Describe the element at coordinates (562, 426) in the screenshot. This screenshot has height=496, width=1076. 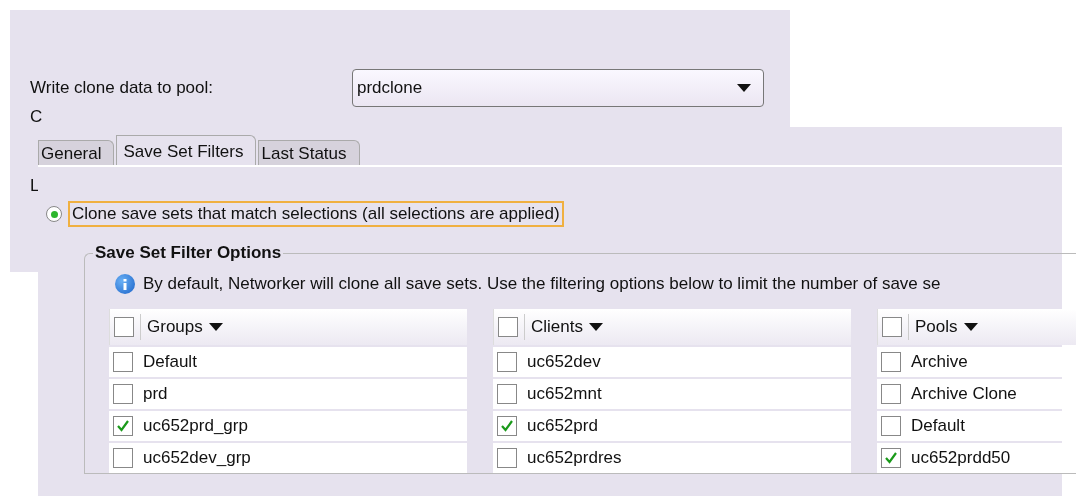
I see `list-item: uc652prd` at that location.